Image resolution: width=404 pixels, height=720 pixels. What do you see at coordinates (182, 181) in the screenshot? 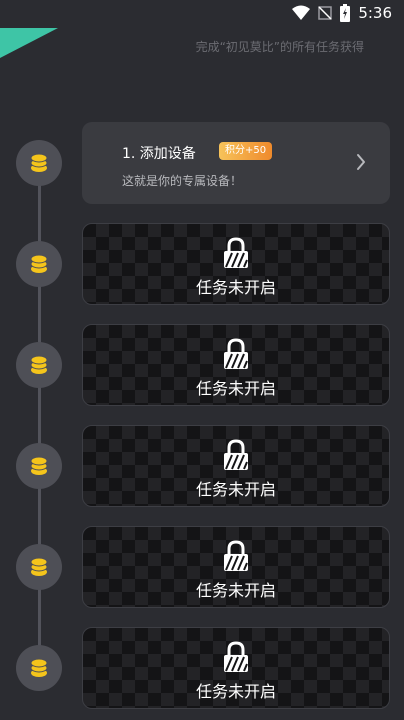
I see `task-description: 这就是你的专属设备！` at bounding box center [182, 181].